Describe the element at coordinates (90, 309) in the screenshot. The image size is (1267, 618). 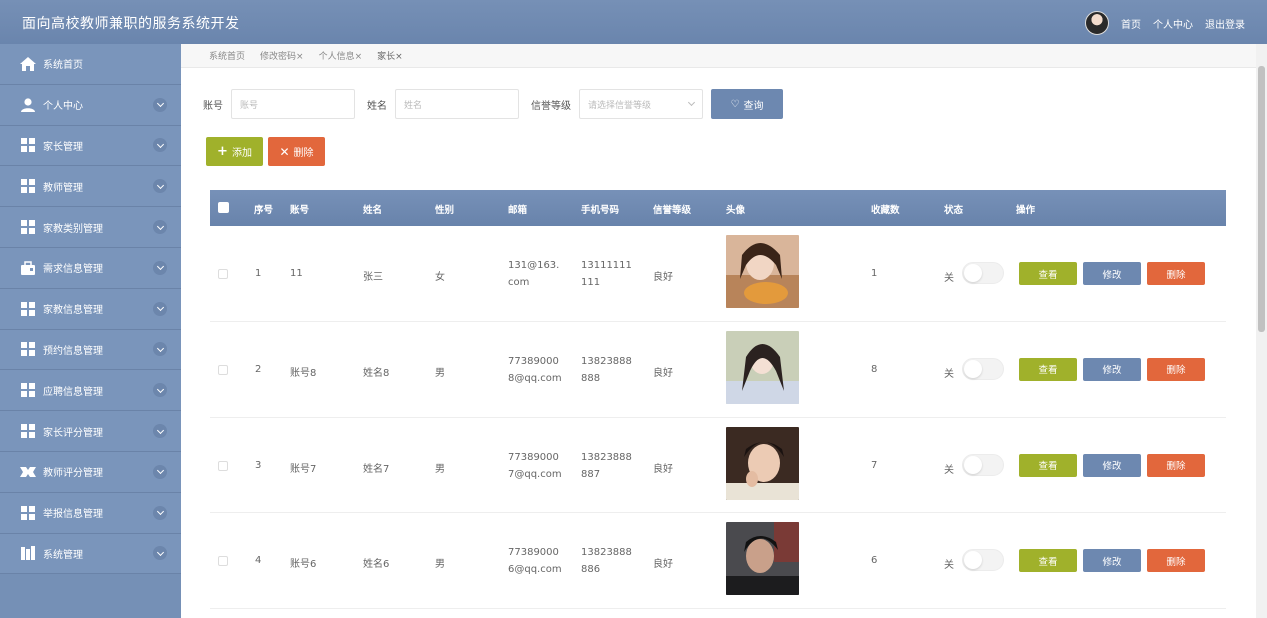
I see `sidebar-item-tutoring-info: 家教信息管理` at that location.